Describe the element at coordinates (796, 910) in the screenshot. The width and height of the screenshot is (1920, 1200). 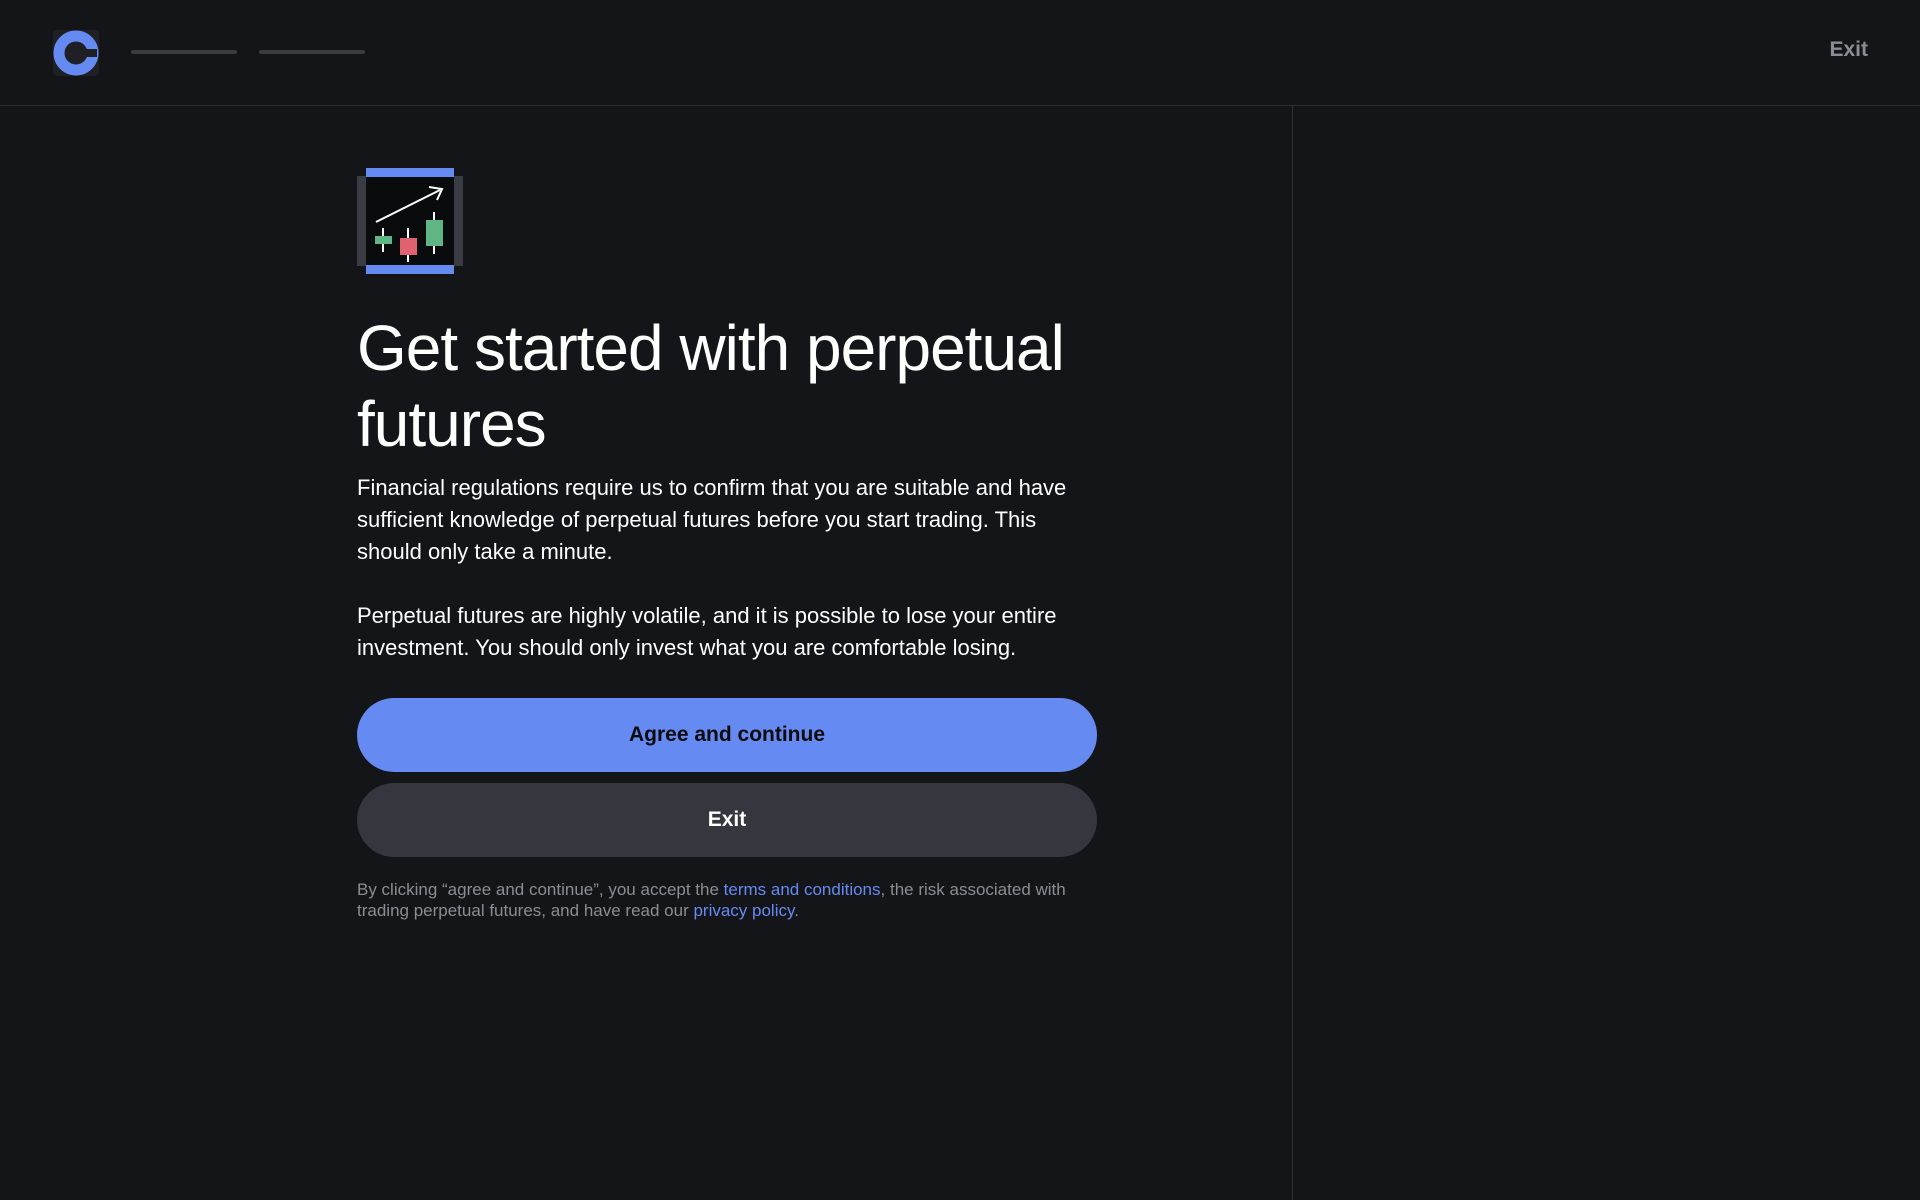
I see `disclaimer-suffix: .` at that location.